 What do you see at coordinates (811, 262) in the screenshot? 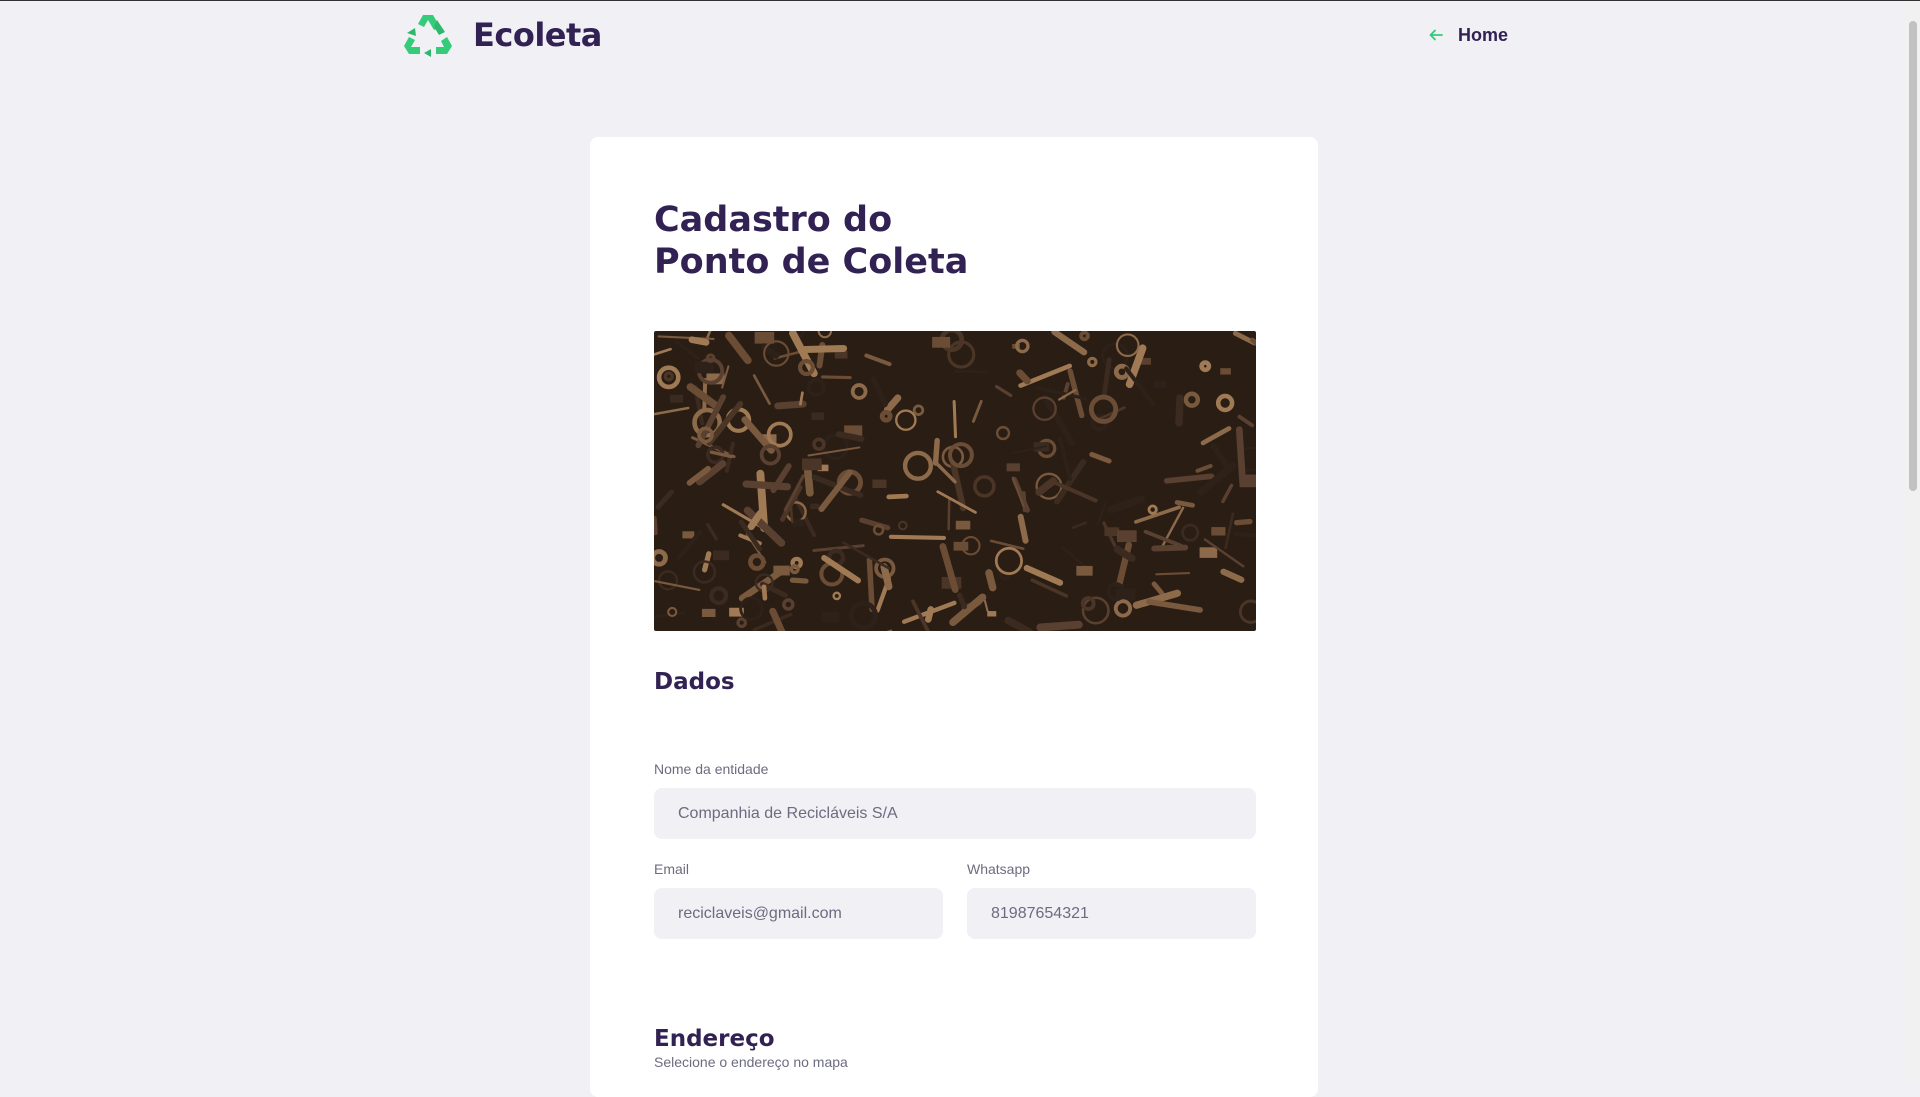
I see `page-title-line-2: Ponto de Coleta` at bounding box center [811, 262].